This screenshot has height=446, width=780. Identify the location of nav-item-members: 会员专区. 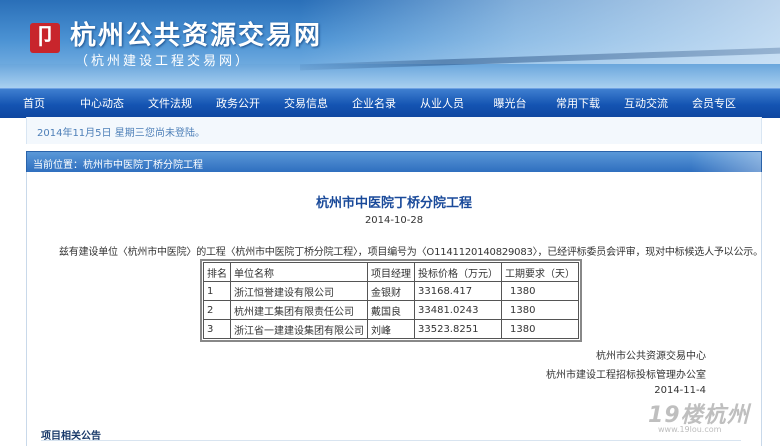
(714, 103).